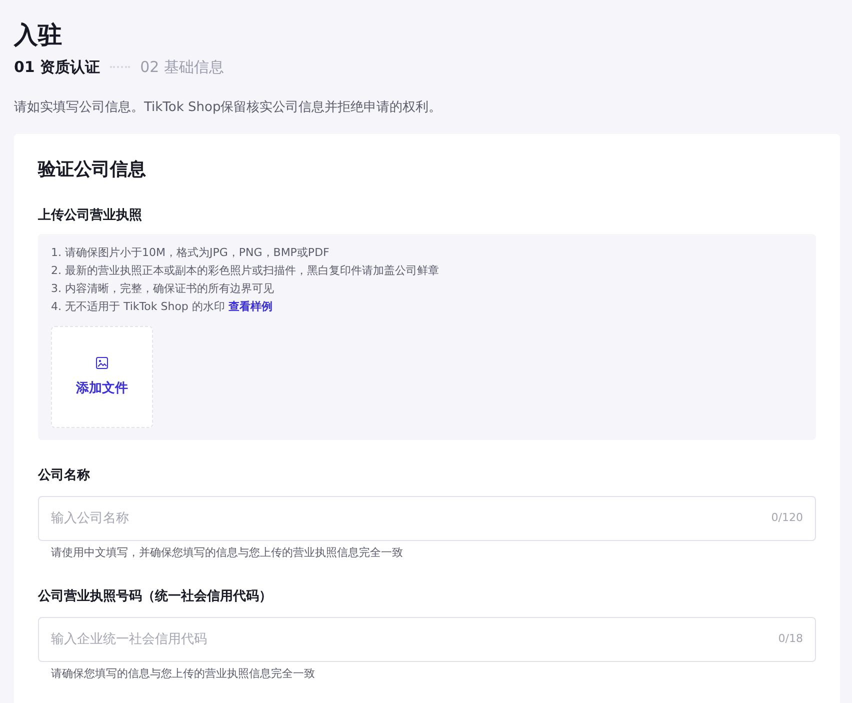 The width and height of the screenshot is (852, 703). Describe the element at coordinates (92, 170) in the screenshot. I see `card-title: 验证公司信息` at that location.